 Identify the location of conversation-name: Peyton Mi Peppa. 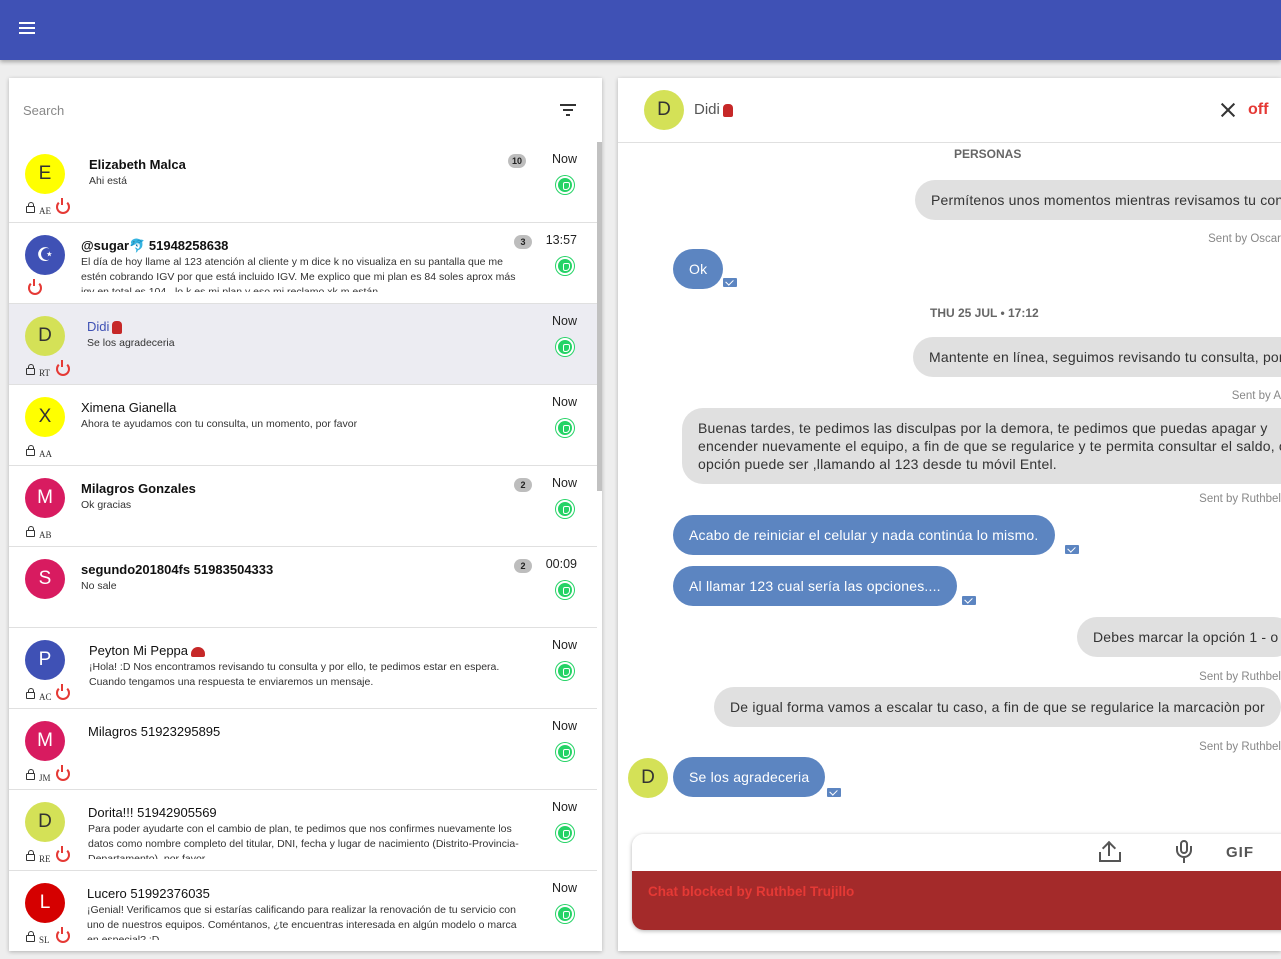
(147, 650).